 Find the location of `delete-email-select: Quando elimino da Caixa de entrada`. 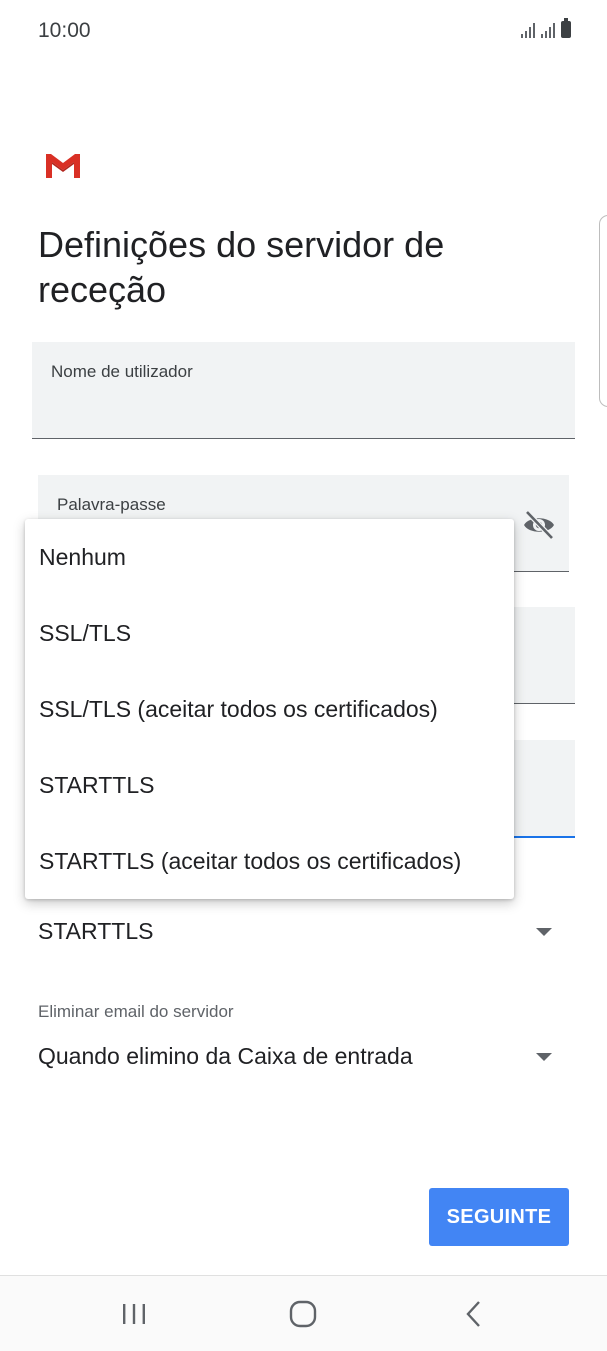

delete-email-select: Quando elimino da Caixa de entrada is located at coordinates (303, 1063).